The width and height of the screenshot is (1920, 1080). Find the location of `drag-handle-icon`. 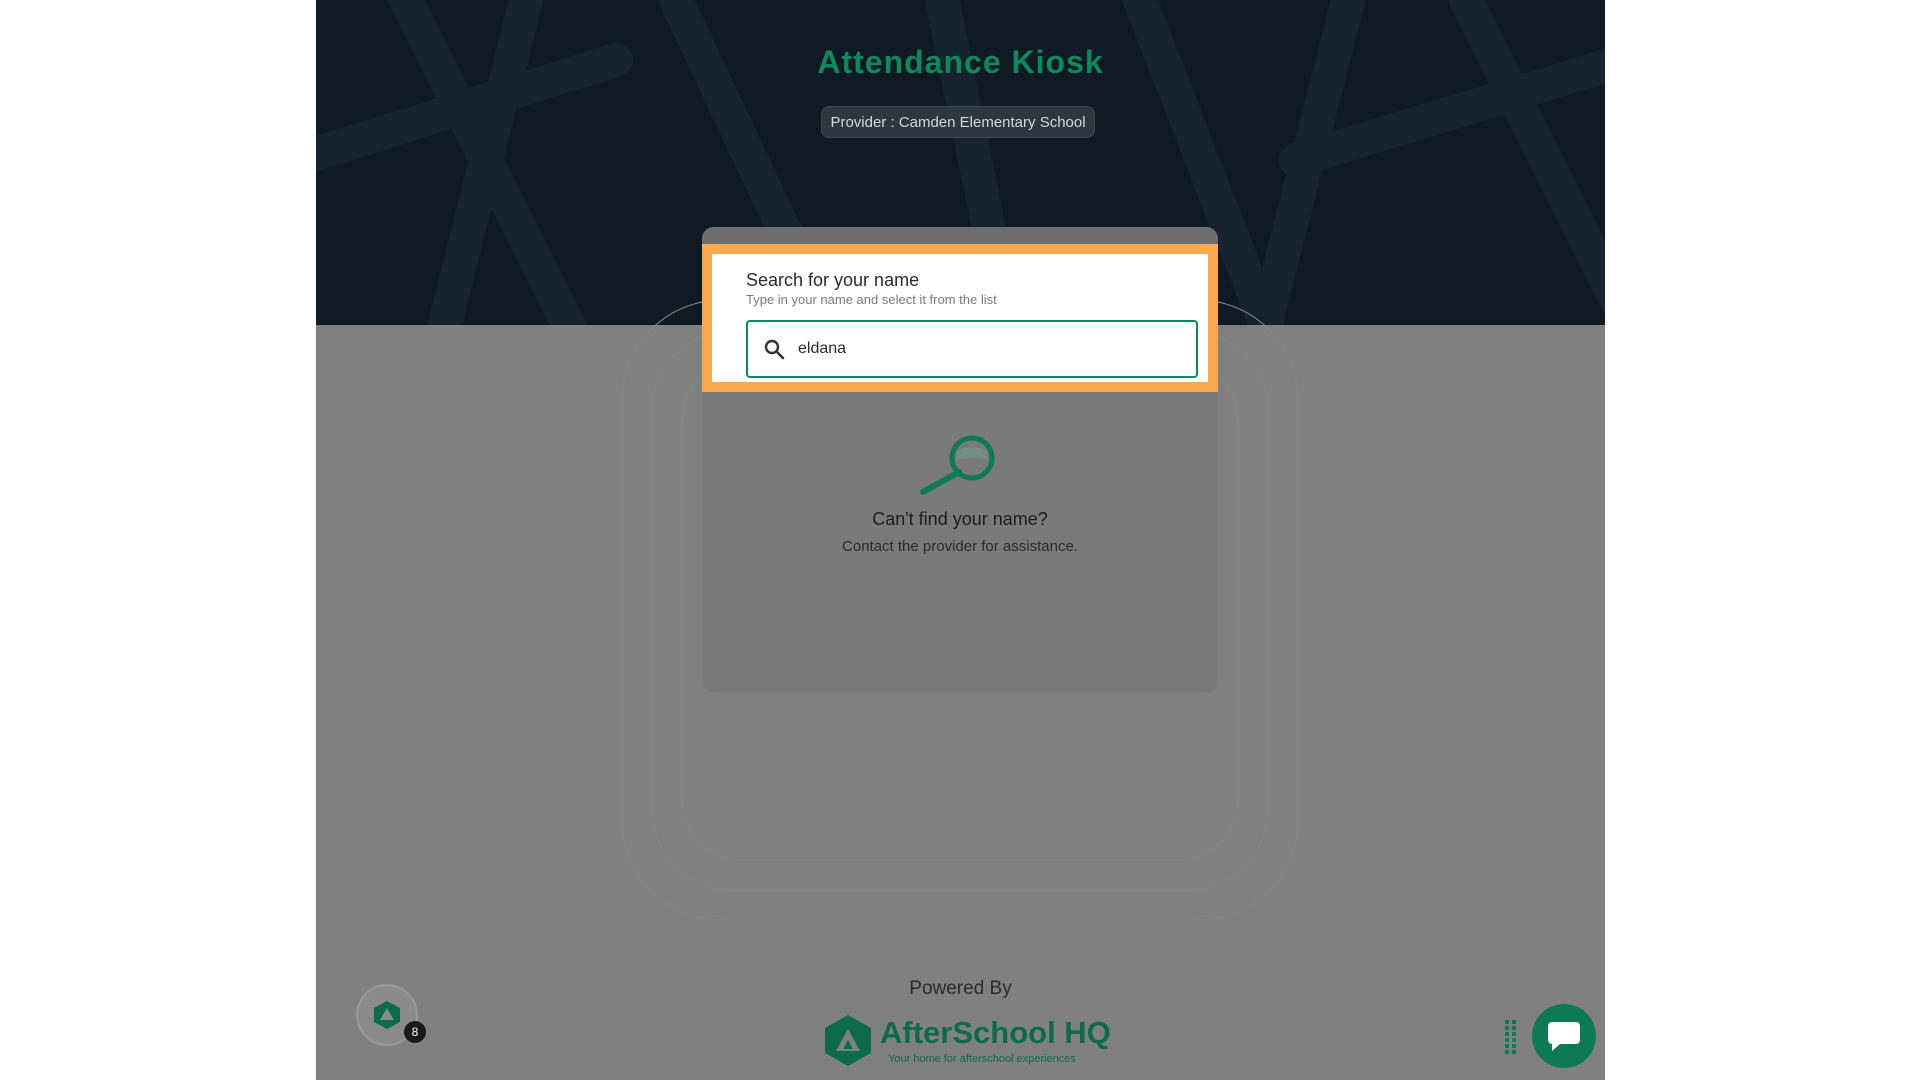

drag-handle-icon is located at coordinates (1511, 1037).